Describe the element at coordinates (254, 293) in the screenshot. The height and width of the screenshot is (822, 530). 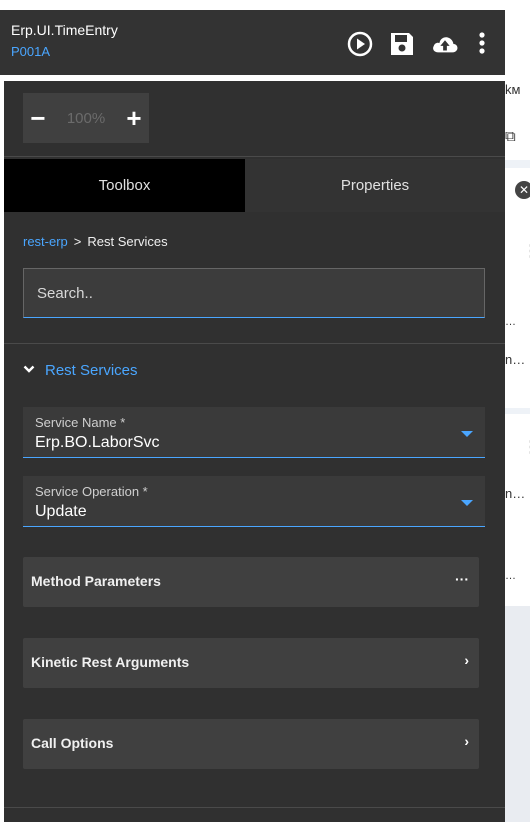
I see `search-input: Search..` at that location.